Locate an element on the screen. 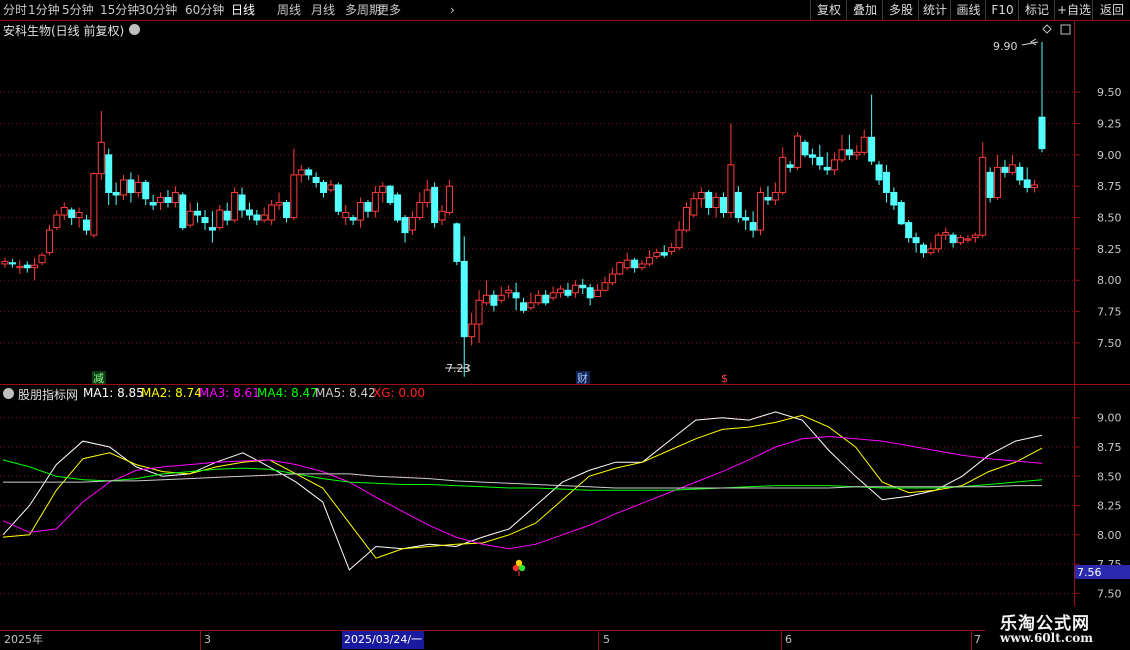 The width and height of the screenshot is (1130, 650). main-y-tick-label: 7.50 is located at coordinates (1109, 343).